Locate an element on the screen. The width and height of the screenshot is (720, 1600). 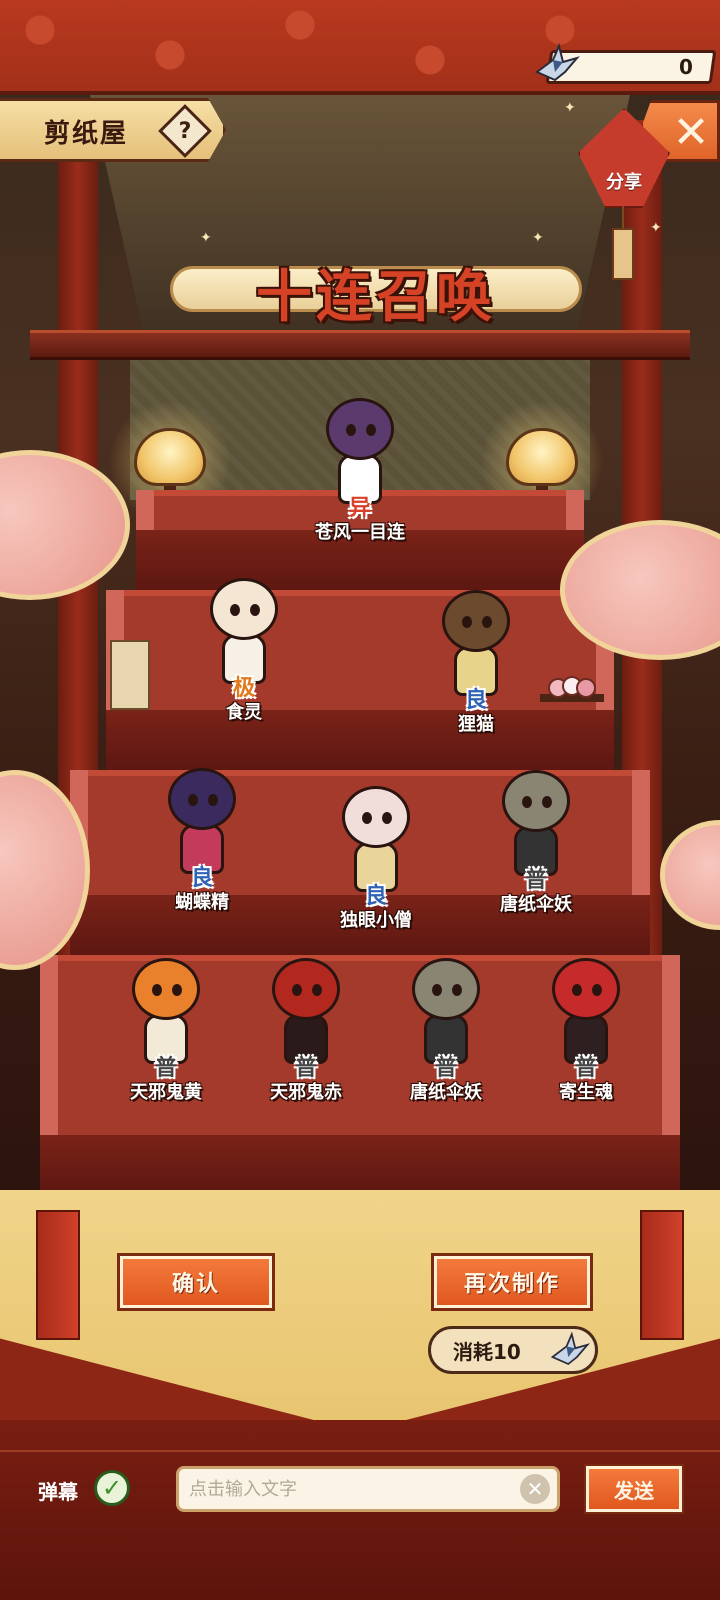
left-banner-flag is located at coordinates (58, 1275).